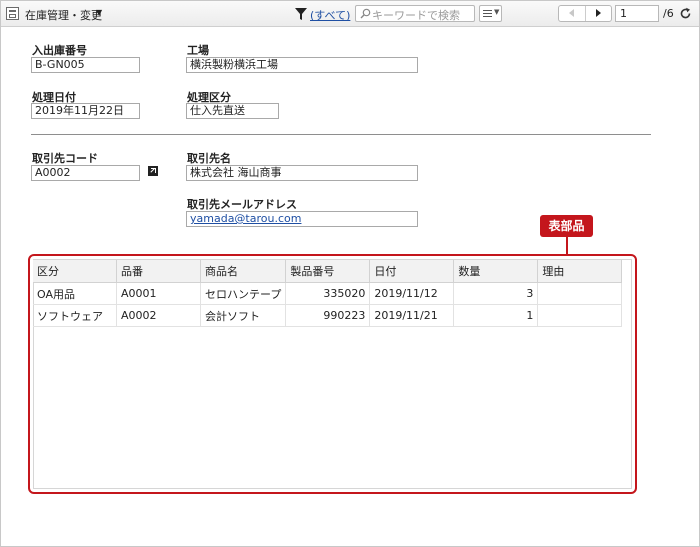 The image size is (700, 547). What do you see at coordinates (496, 293) in the screenshot?
I see `table-cell: 3` at bounding box center [496, 293].